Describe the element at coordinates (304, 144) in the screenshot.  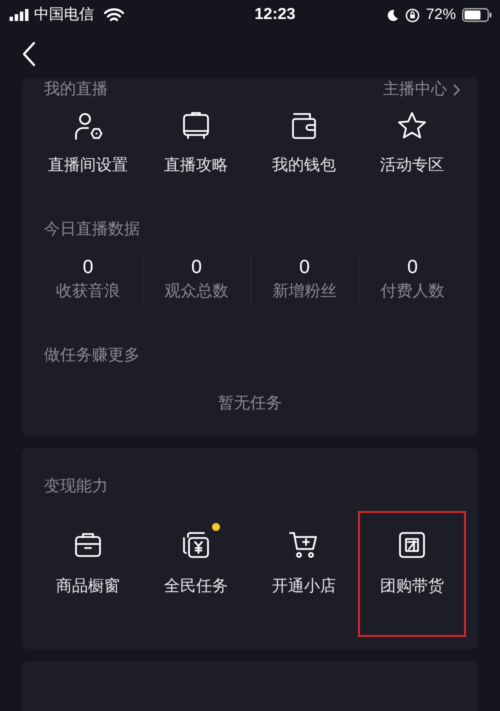
I see `live-action-button: 我的钱包` at that location.